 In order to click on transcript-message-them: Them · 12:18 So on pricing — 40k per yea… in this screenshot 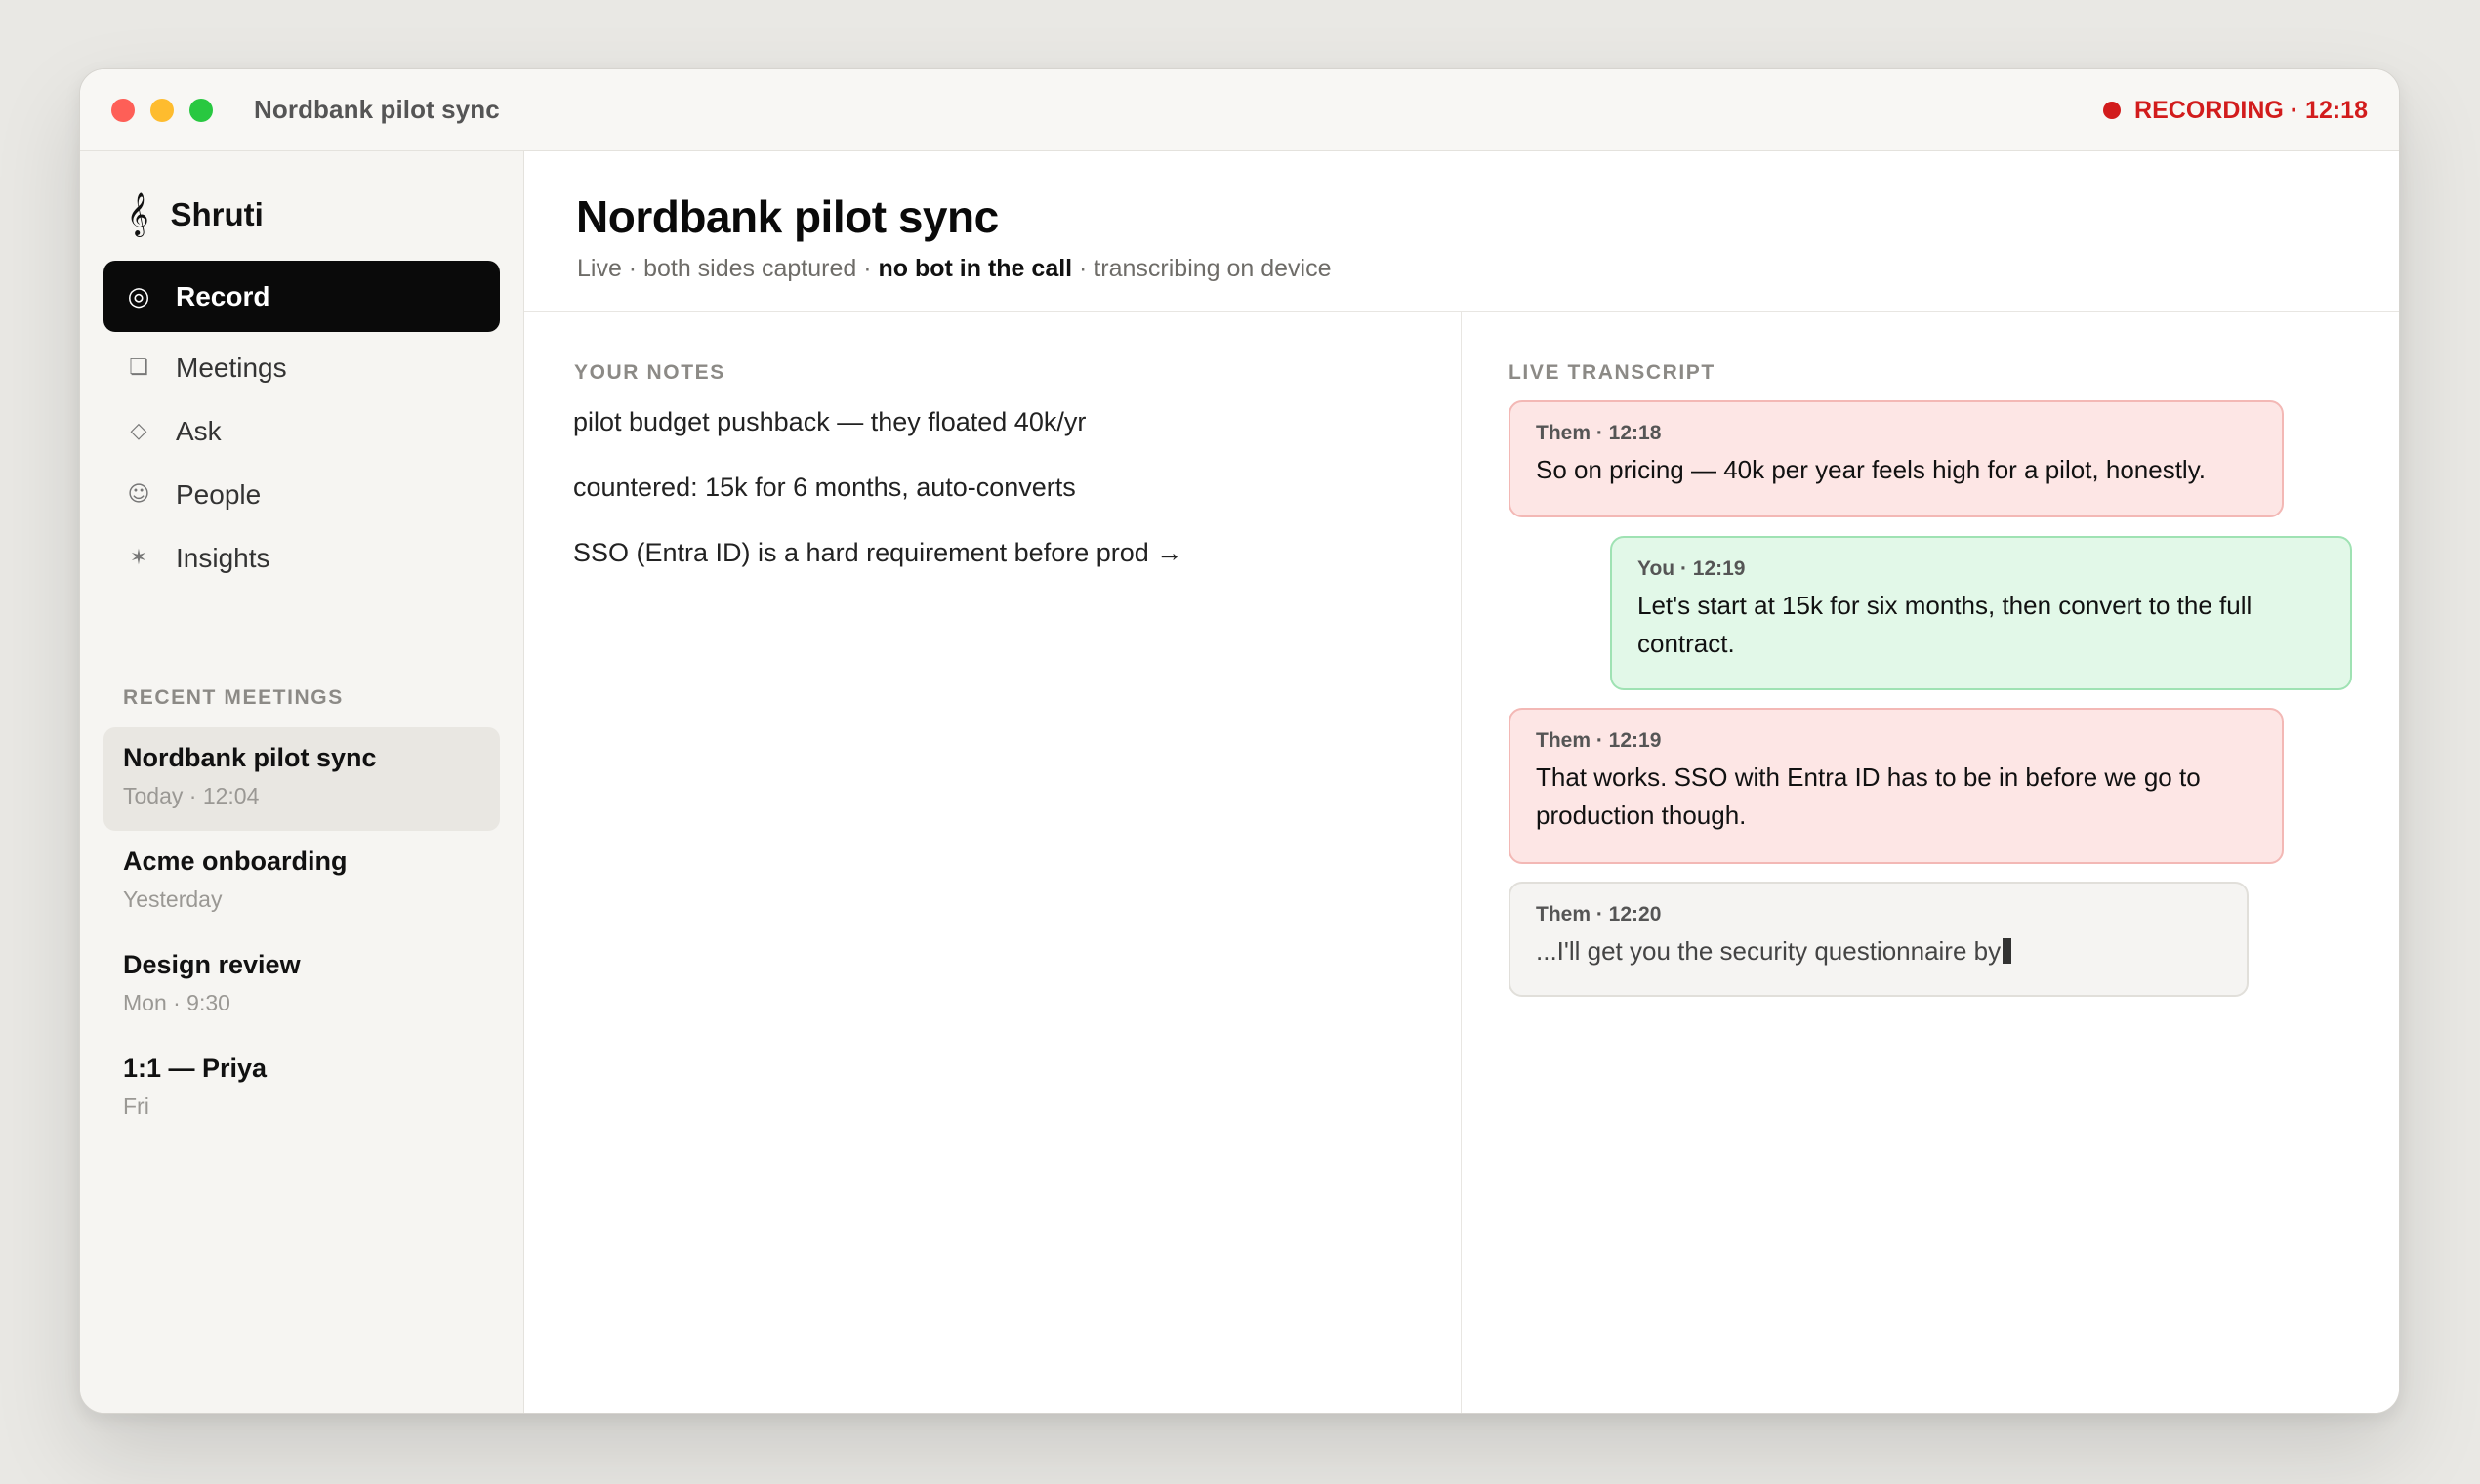, I will do `click(1896, 459)`.